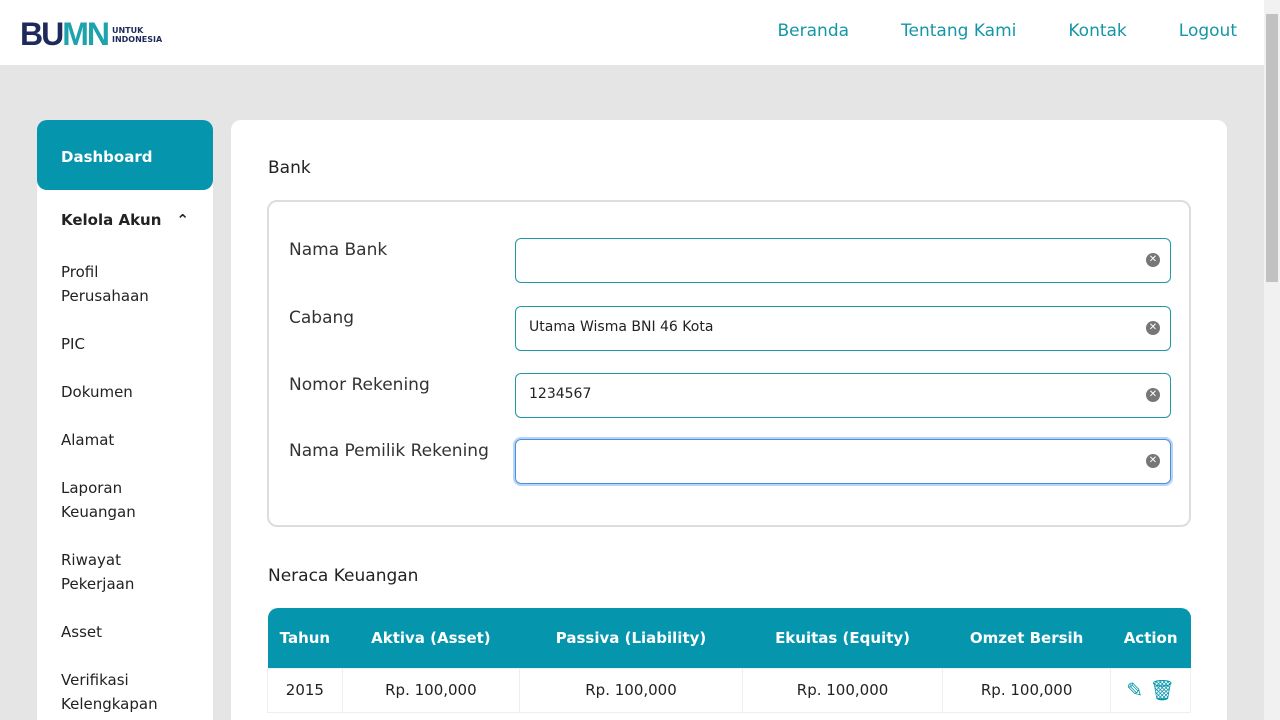 This screenshot has width=1280, height=720. What do you see at coordinates (289, 168) in the screenshot?
I see `bank-title: Bank` at bounding box center [289, 168].